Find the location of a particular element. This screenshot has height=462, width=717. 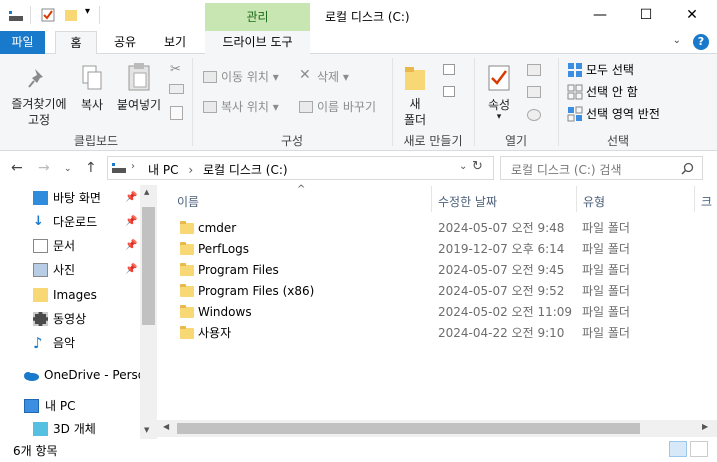

table-row: Windows 2024-05-02 오전 11:09 파일 폴더 is located at coordinates (427, 312).